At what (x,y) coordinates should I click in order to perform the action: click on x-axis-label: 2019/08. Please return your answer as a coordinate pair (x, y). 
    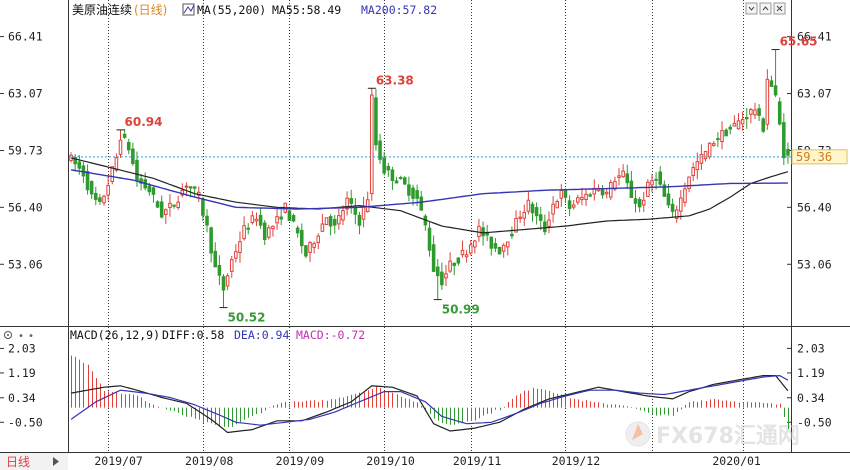
    Looking at the image, I should click on (209, 461).